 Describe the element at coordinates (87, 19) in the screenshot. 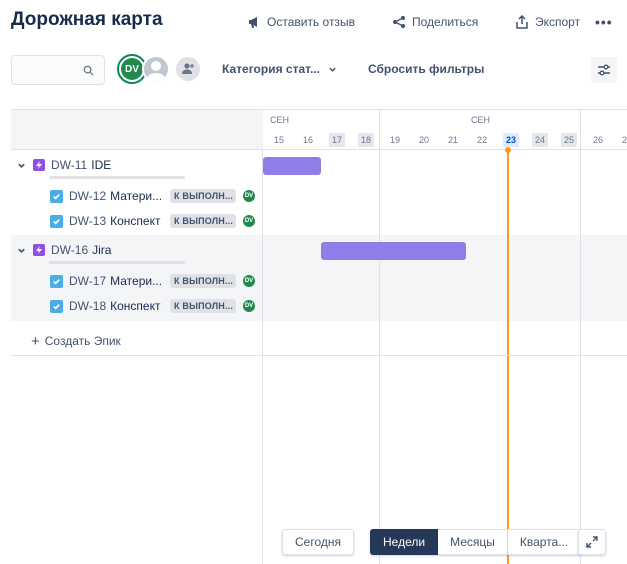

I see `page-title: Дорожная карта` at that location.